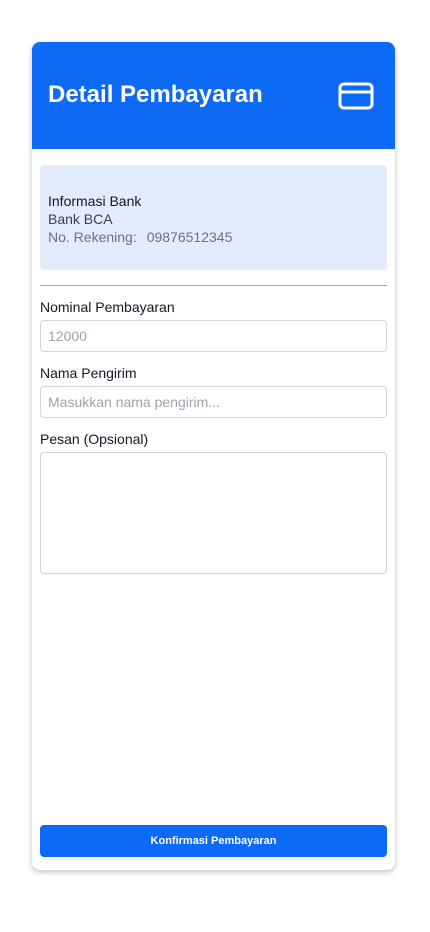 This screenshot has width=430, height=932. What do you see at coordinates (213, 336) in the screenshot?
I see `amount-input: 12000` at bounding box center [213, 336].